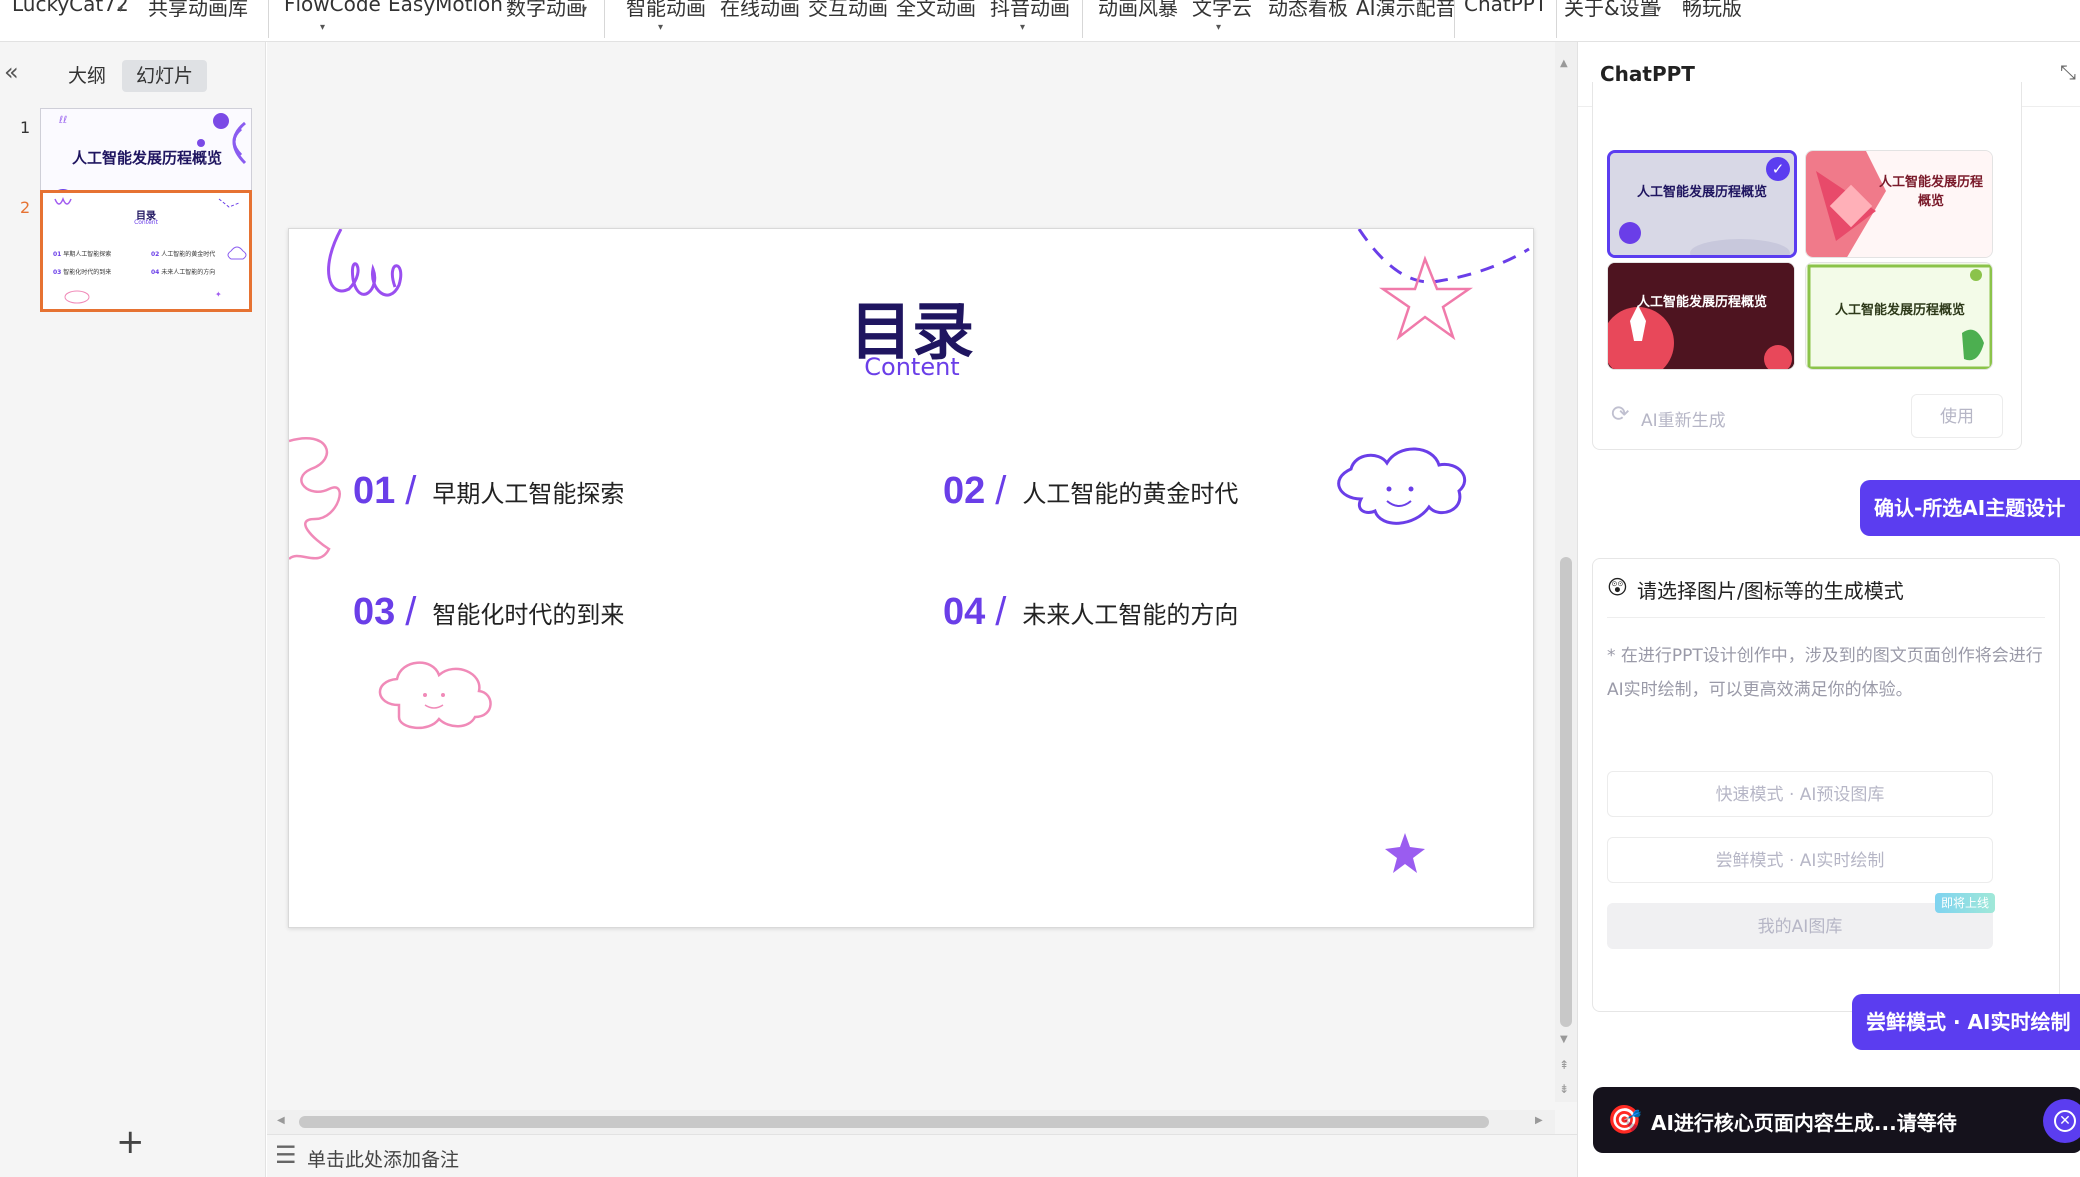 Image resolution: width=2080 pixels, height=1177 pixels. What do you see at coordinates (1564, 1089) in the screenshot?
I see `next-slide-icon: ⇟` at bounding box center [1564, 1089].